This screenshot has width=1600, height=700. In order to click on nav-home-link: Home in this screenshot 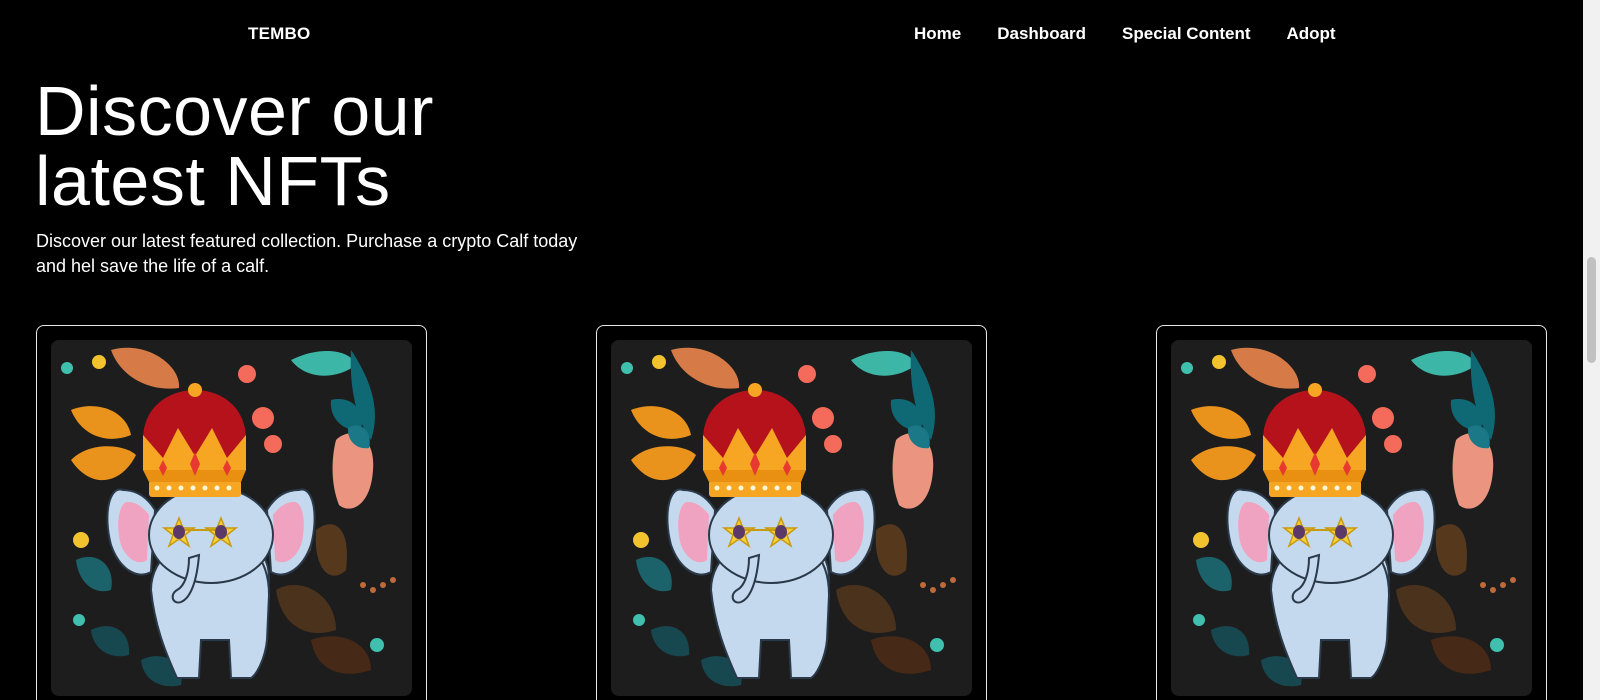, I will do `click(937, 34)`.